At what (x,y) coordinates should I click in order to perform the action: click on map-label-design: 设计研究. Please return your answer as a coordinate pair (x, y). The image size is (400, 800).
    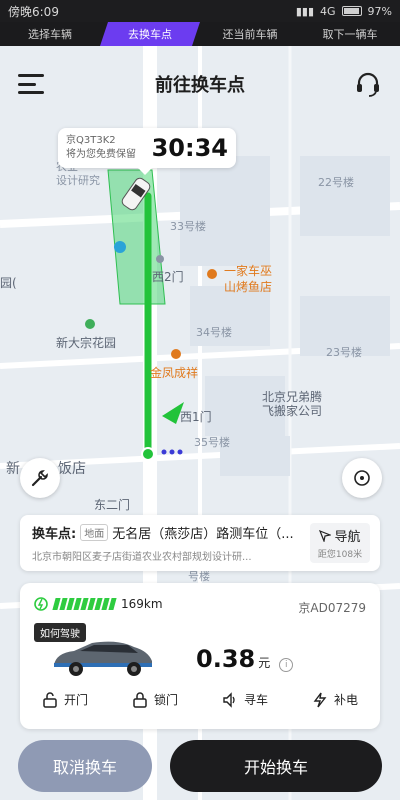
    Looking at the image, I should click on (78, 180).